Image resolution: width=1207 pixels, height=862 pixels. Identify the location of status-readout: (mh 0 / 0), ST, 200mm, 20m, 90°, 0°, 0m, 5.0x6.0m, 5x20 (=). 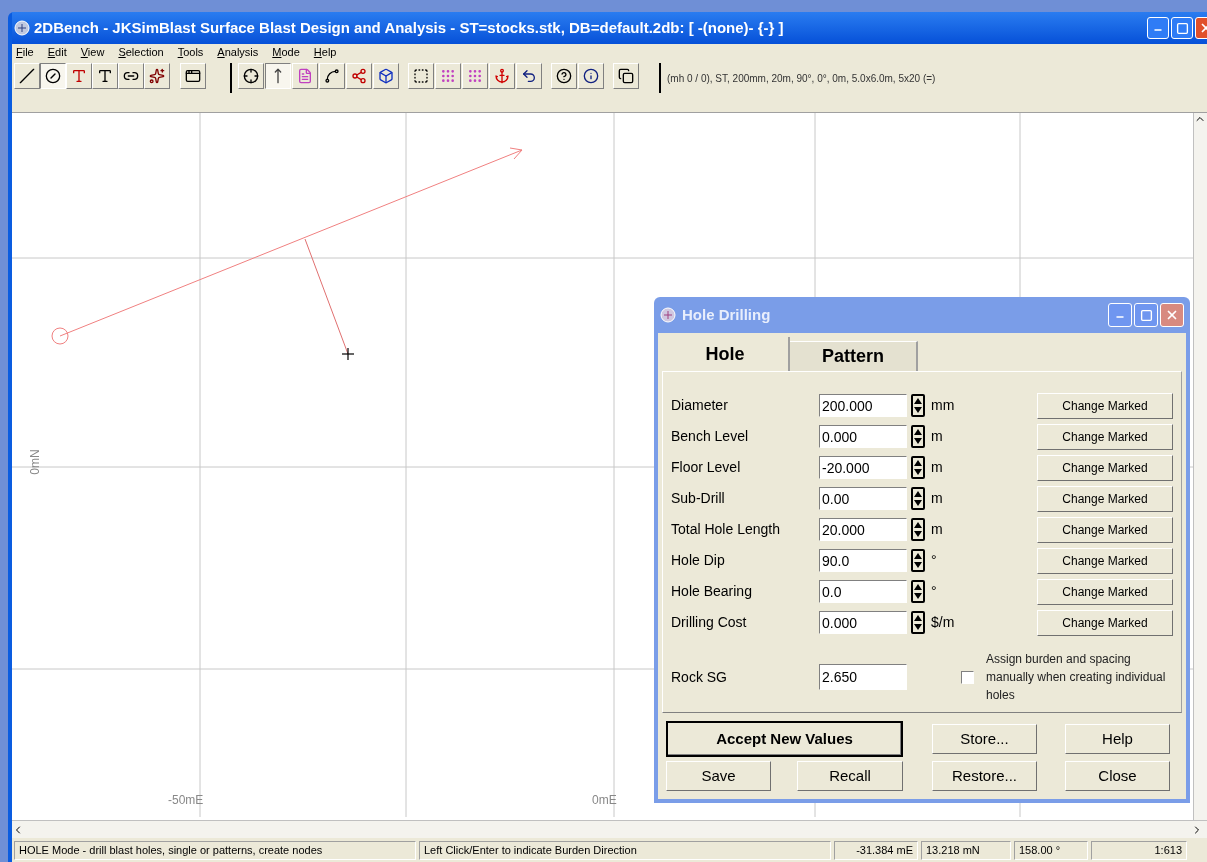
(801, 79).